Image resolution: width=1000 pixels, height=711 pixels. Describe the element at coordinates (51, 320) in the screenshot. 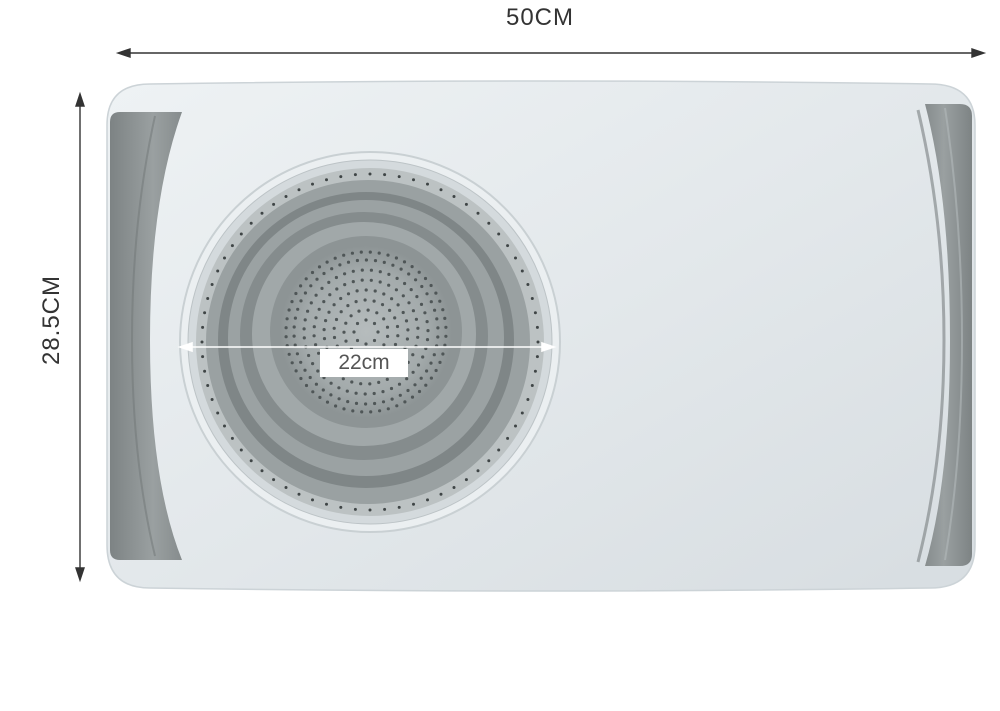

I see `height-label: 28.5CM` at that location.